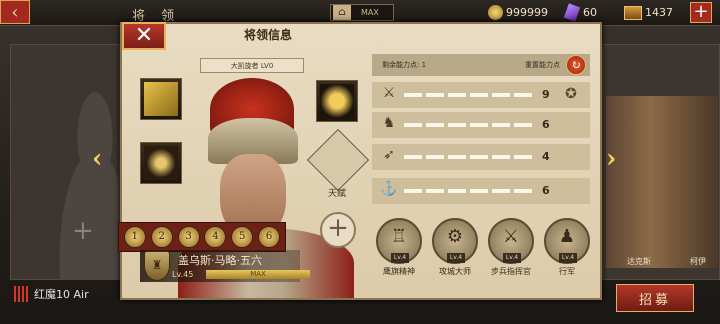 The image size is (720, 324). I want to click on laurel-medal-icon: ✪, so click(571, 95).